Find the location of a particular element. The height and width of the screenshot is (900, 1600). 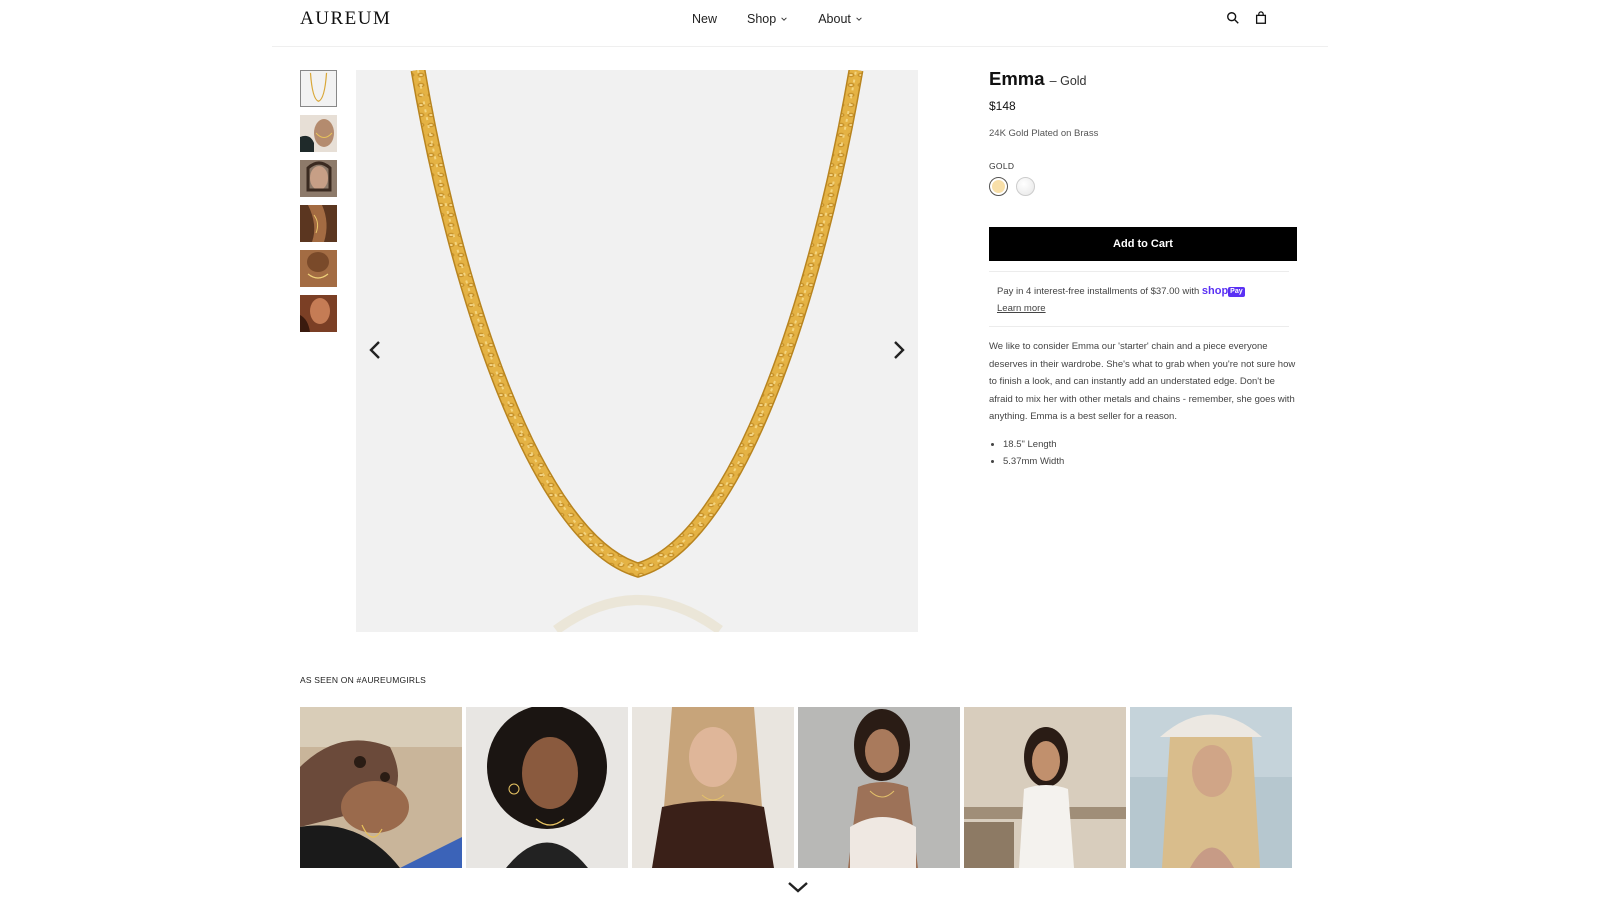

nav-item-label: About is located at coordinates (834, 19).